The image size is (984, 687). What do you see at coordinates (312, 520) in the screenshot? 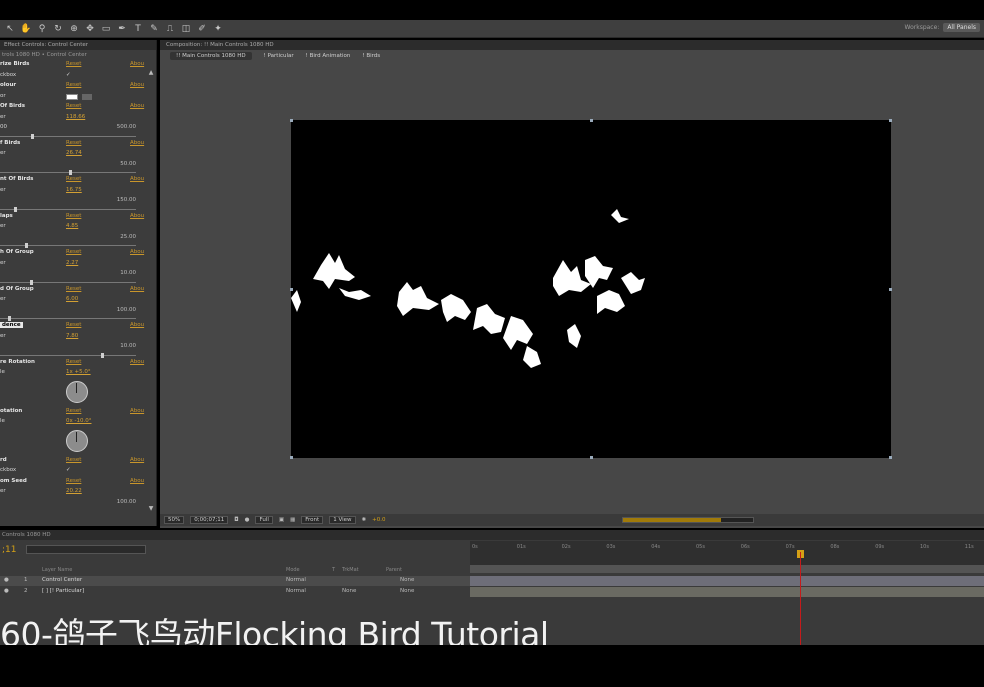
I see `3d-view-dropdown: Front` at bounding box center [312, 520].